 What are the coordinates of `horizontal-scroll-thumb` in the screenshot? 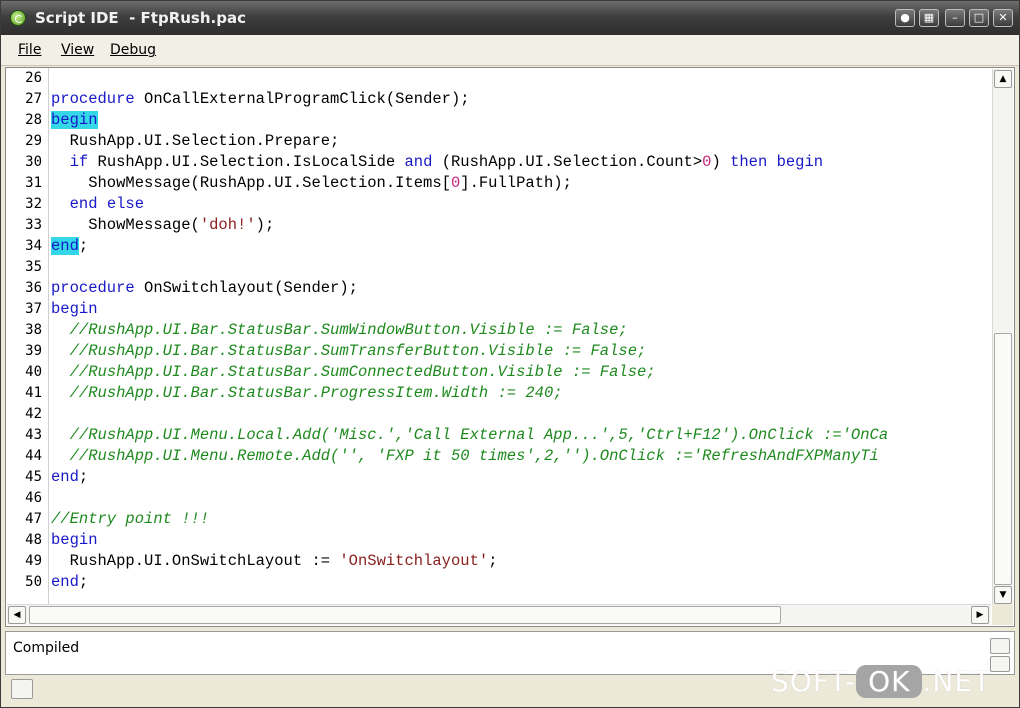 It's located at (405, 615).